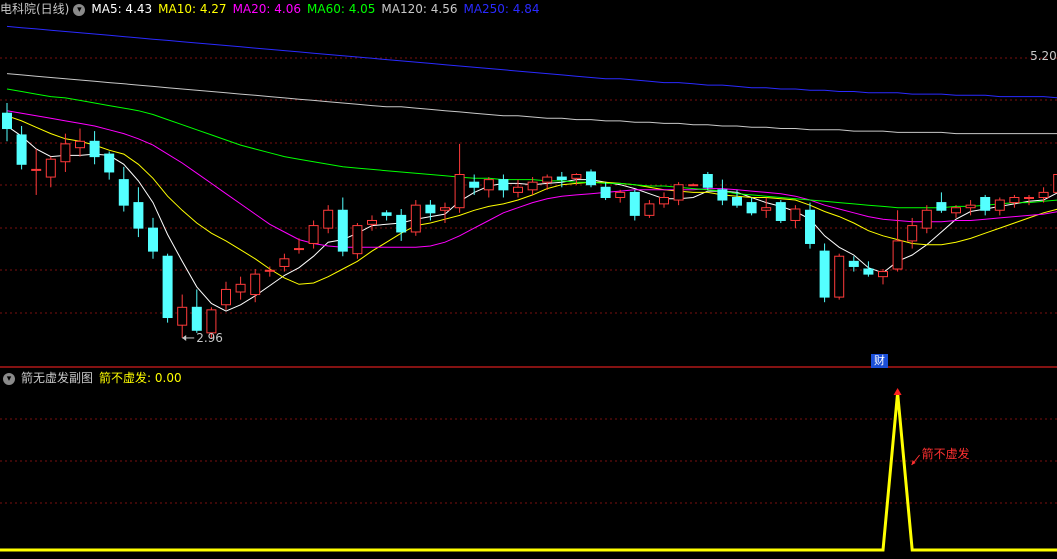  Describe the element at coordinates (122, 9) in the screenshot. I see `ma-legend-item: MA5: 4.43` at that location.